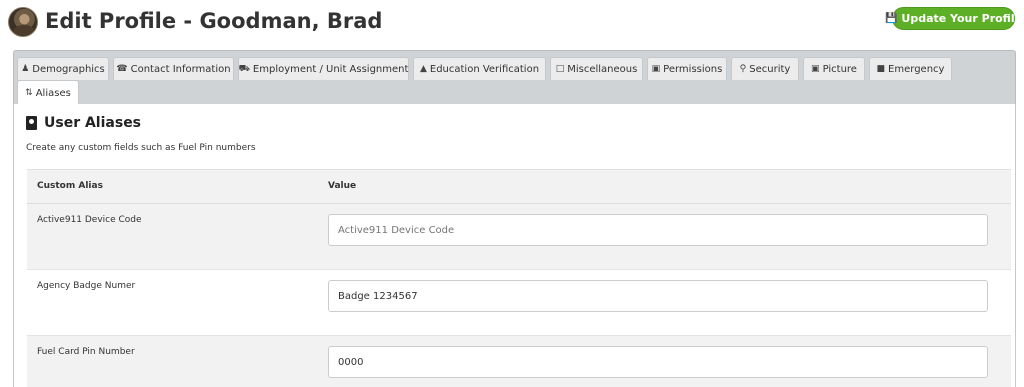 Image resolution: width=1024 pixels, height=387 pixels. I want to click on address-book-icon, so click(31, 123).